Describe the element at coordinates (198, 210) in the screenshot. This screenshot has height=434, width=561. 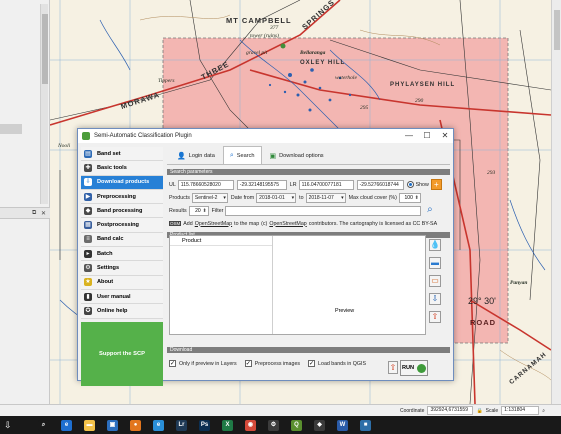
I see `results-spinbox: 20` at that location.